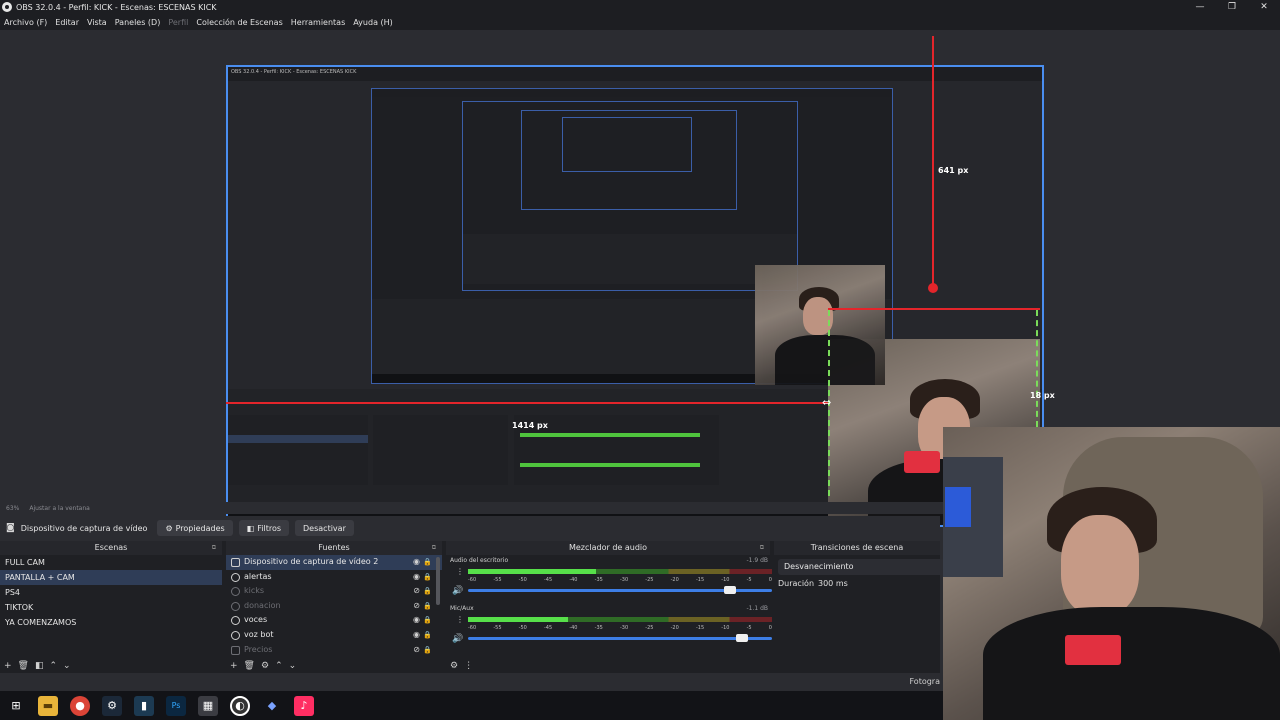 This screenshot has height=720, width=1280. I want to click on mixer-menu-icon: ⋮, so click(468, 666).